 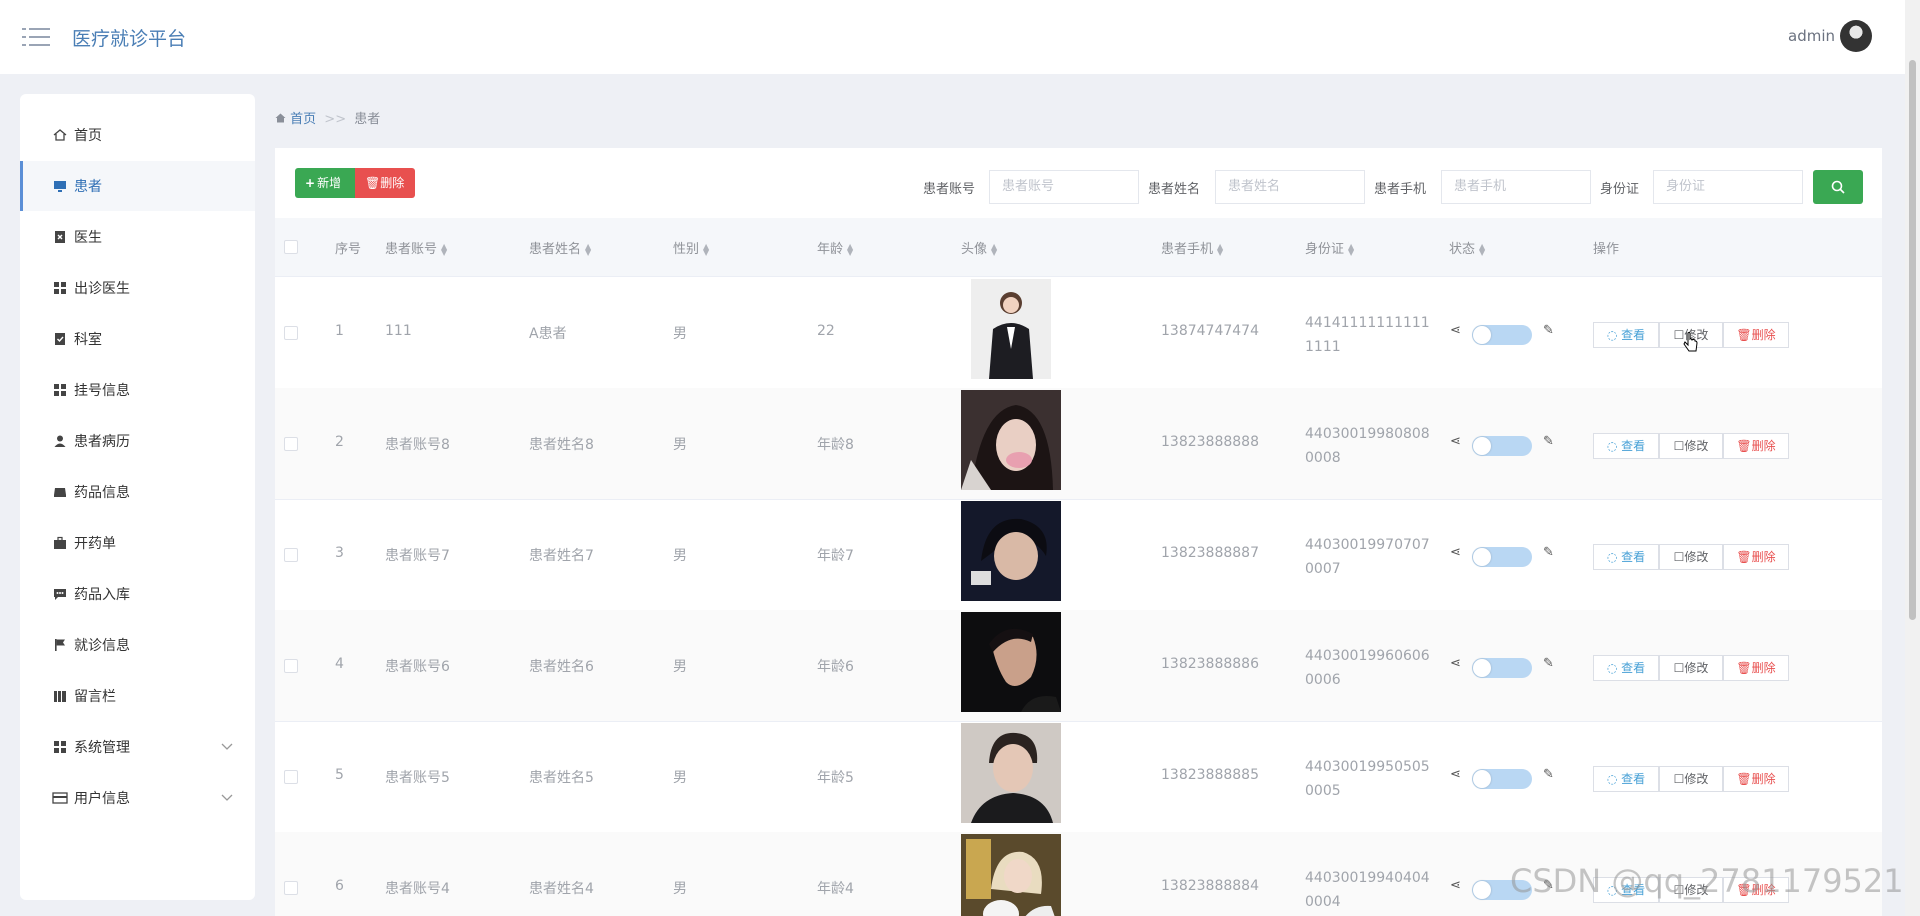 I want to click on sidebar-item-departments: 科室, so click(x=137, y=339).